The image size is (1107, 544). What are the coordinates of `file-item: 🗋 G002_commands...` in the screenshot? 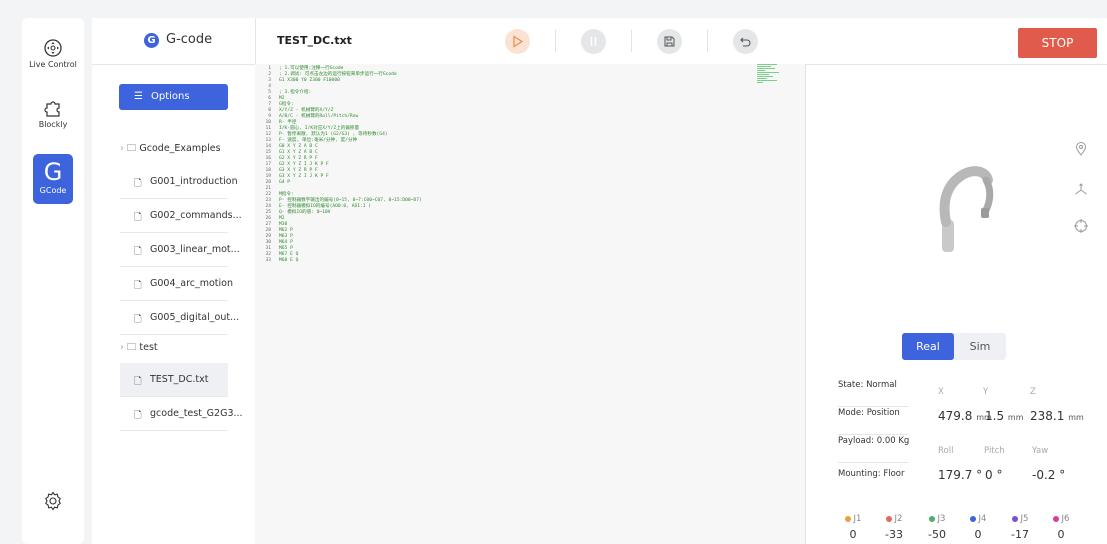 It's located at (181, 216).